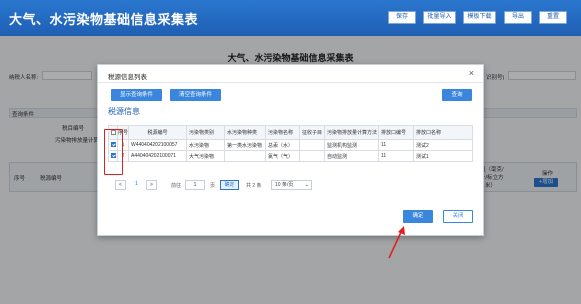  What do you see at coordinates (396, 242) in the screenshot?
I see `annotation-arrow-icon` at bounding box center [396, 242].